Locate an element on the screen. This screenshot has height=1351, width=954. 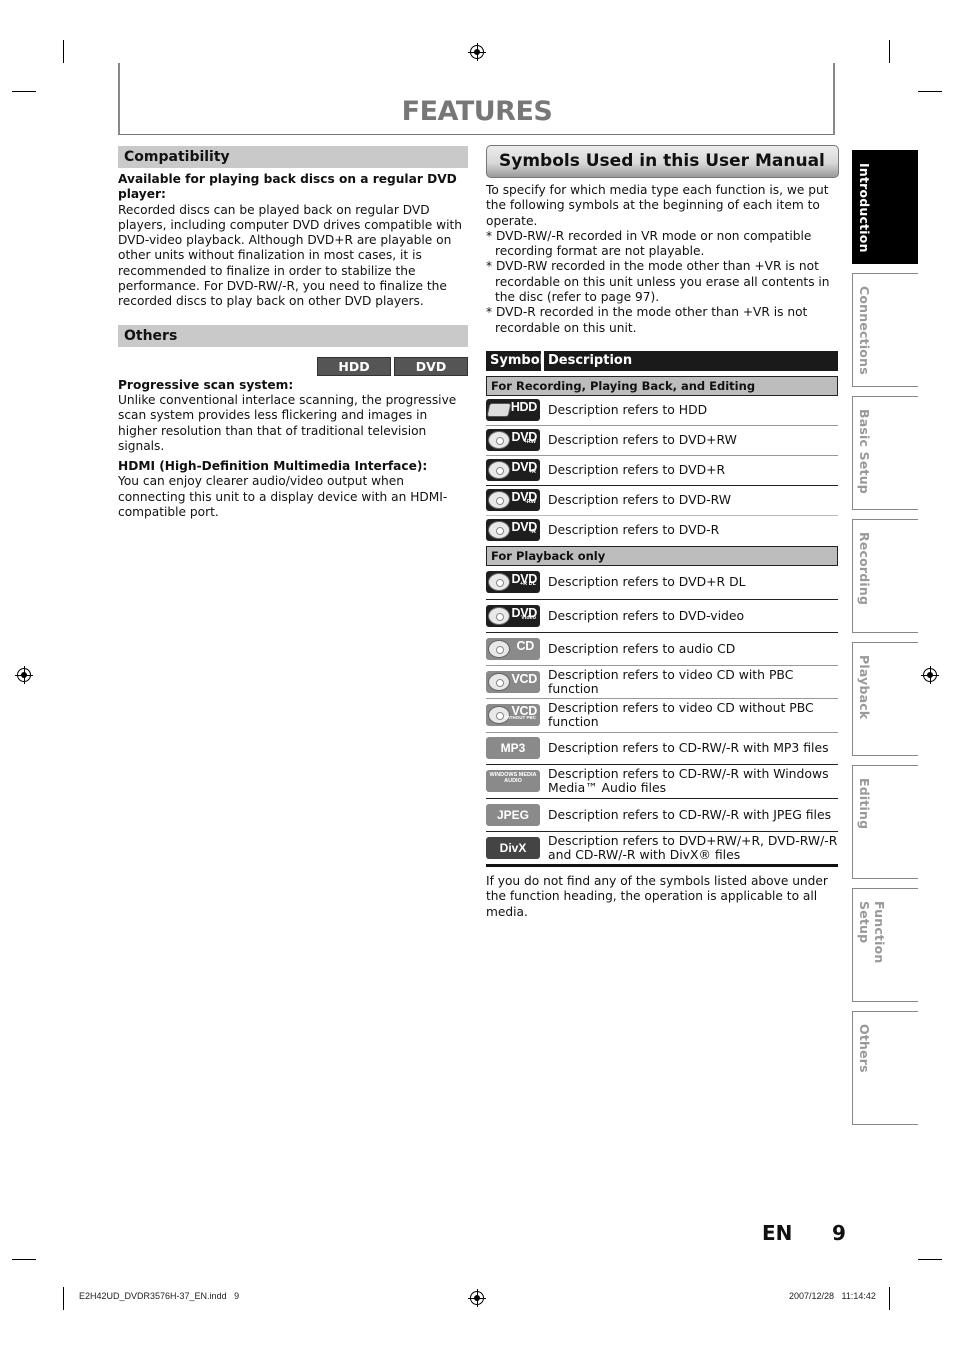
language-label: EN is located at coordinates (777, 1233).